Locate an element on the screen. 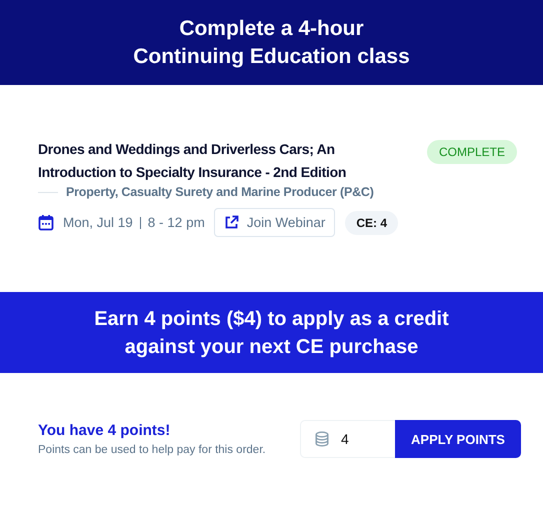  banner-heading: Earn 4 points ($4) to apply as a credit against your next CE purchase is located at coordinates (271, 333).